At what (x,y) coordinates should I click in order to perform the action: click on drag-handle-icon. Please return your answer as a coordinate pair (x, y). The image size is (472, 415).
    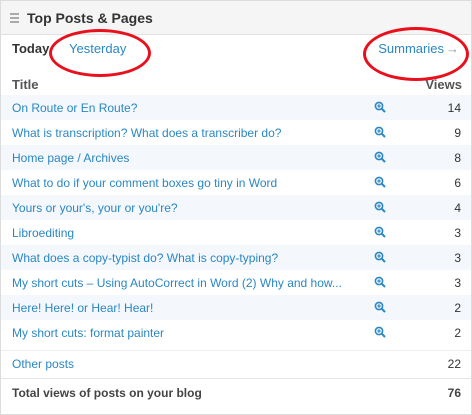
    Looking at the image, I should click on (14, 19).